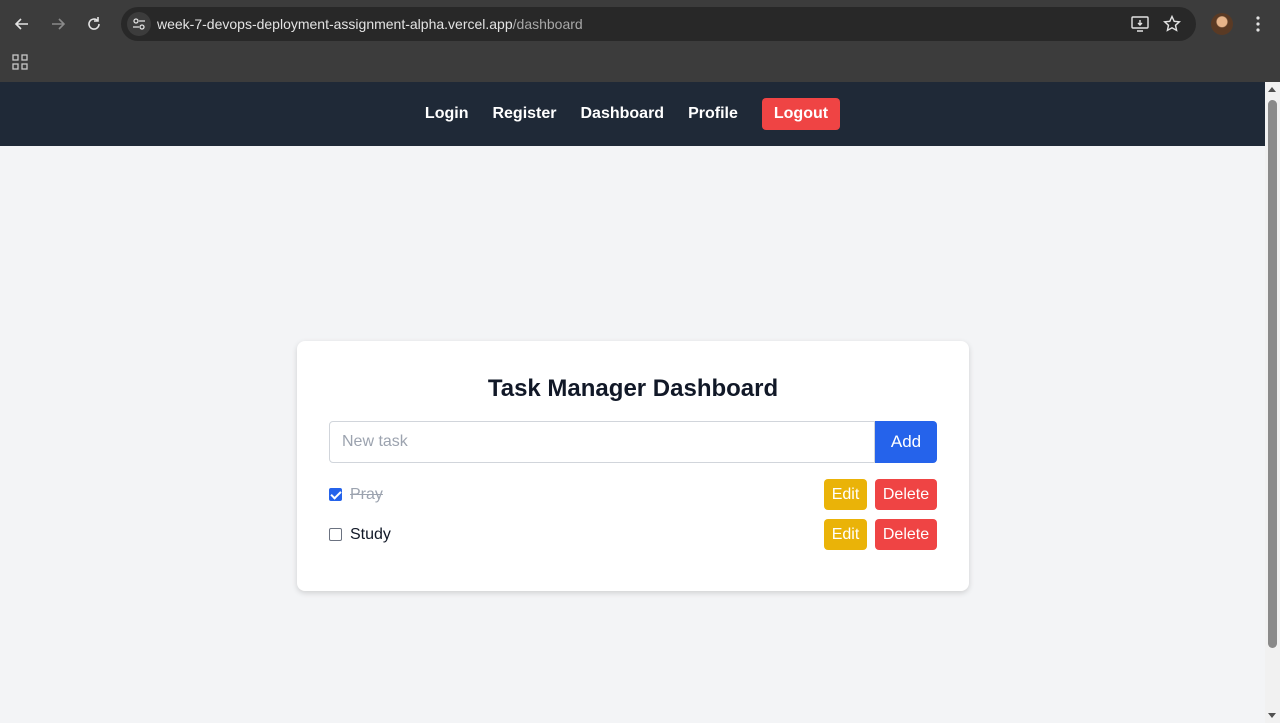 The width and height of the screenshot is (1280, 723). What do you see at coordinates (94, 24) in the screenshot?
I see `reload-icon` at bounding box center [94, 24].